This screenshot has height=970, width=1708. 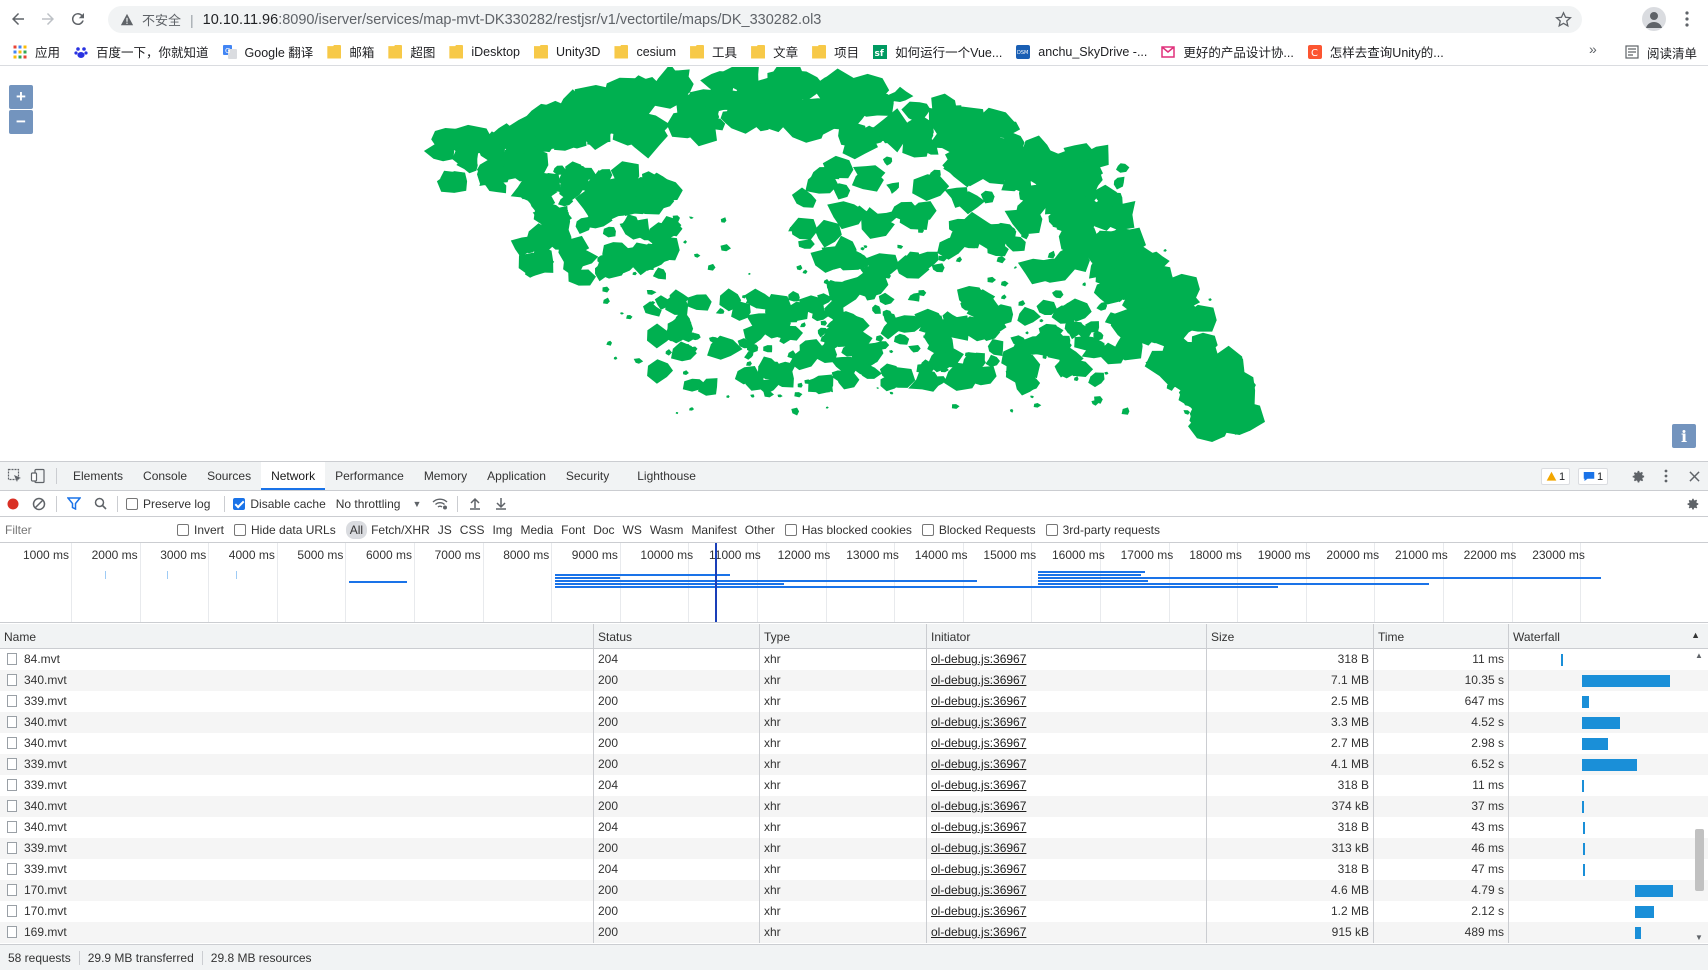 I want to click on tab-sources: Sources, so click(x=229, y=476).